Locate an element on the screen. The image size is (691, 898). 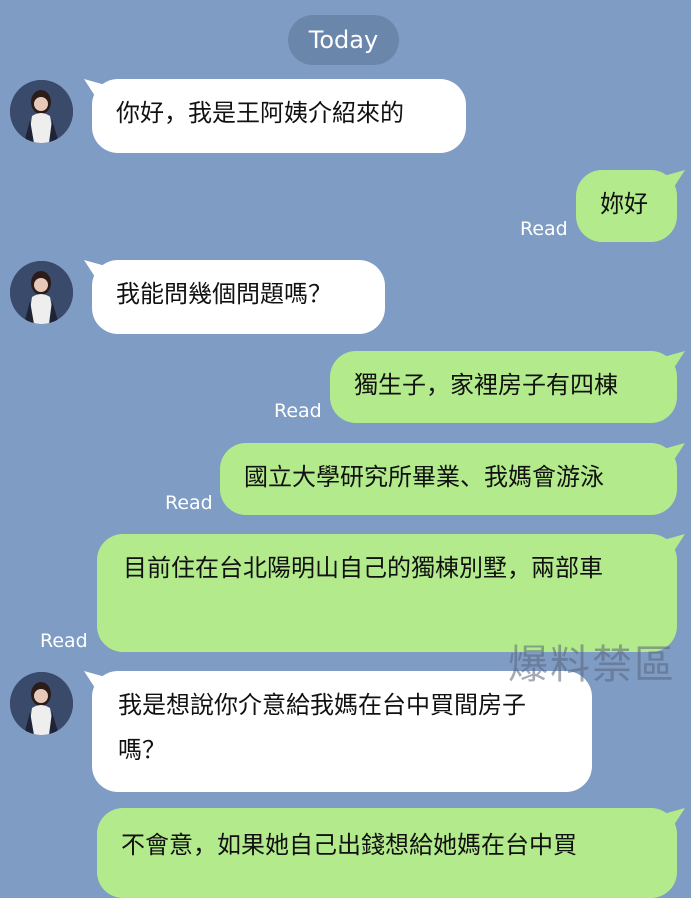
message-bubble: 不會意，如果她自己出錢想給她媽在台中買 is located at coordinates (387, 853).